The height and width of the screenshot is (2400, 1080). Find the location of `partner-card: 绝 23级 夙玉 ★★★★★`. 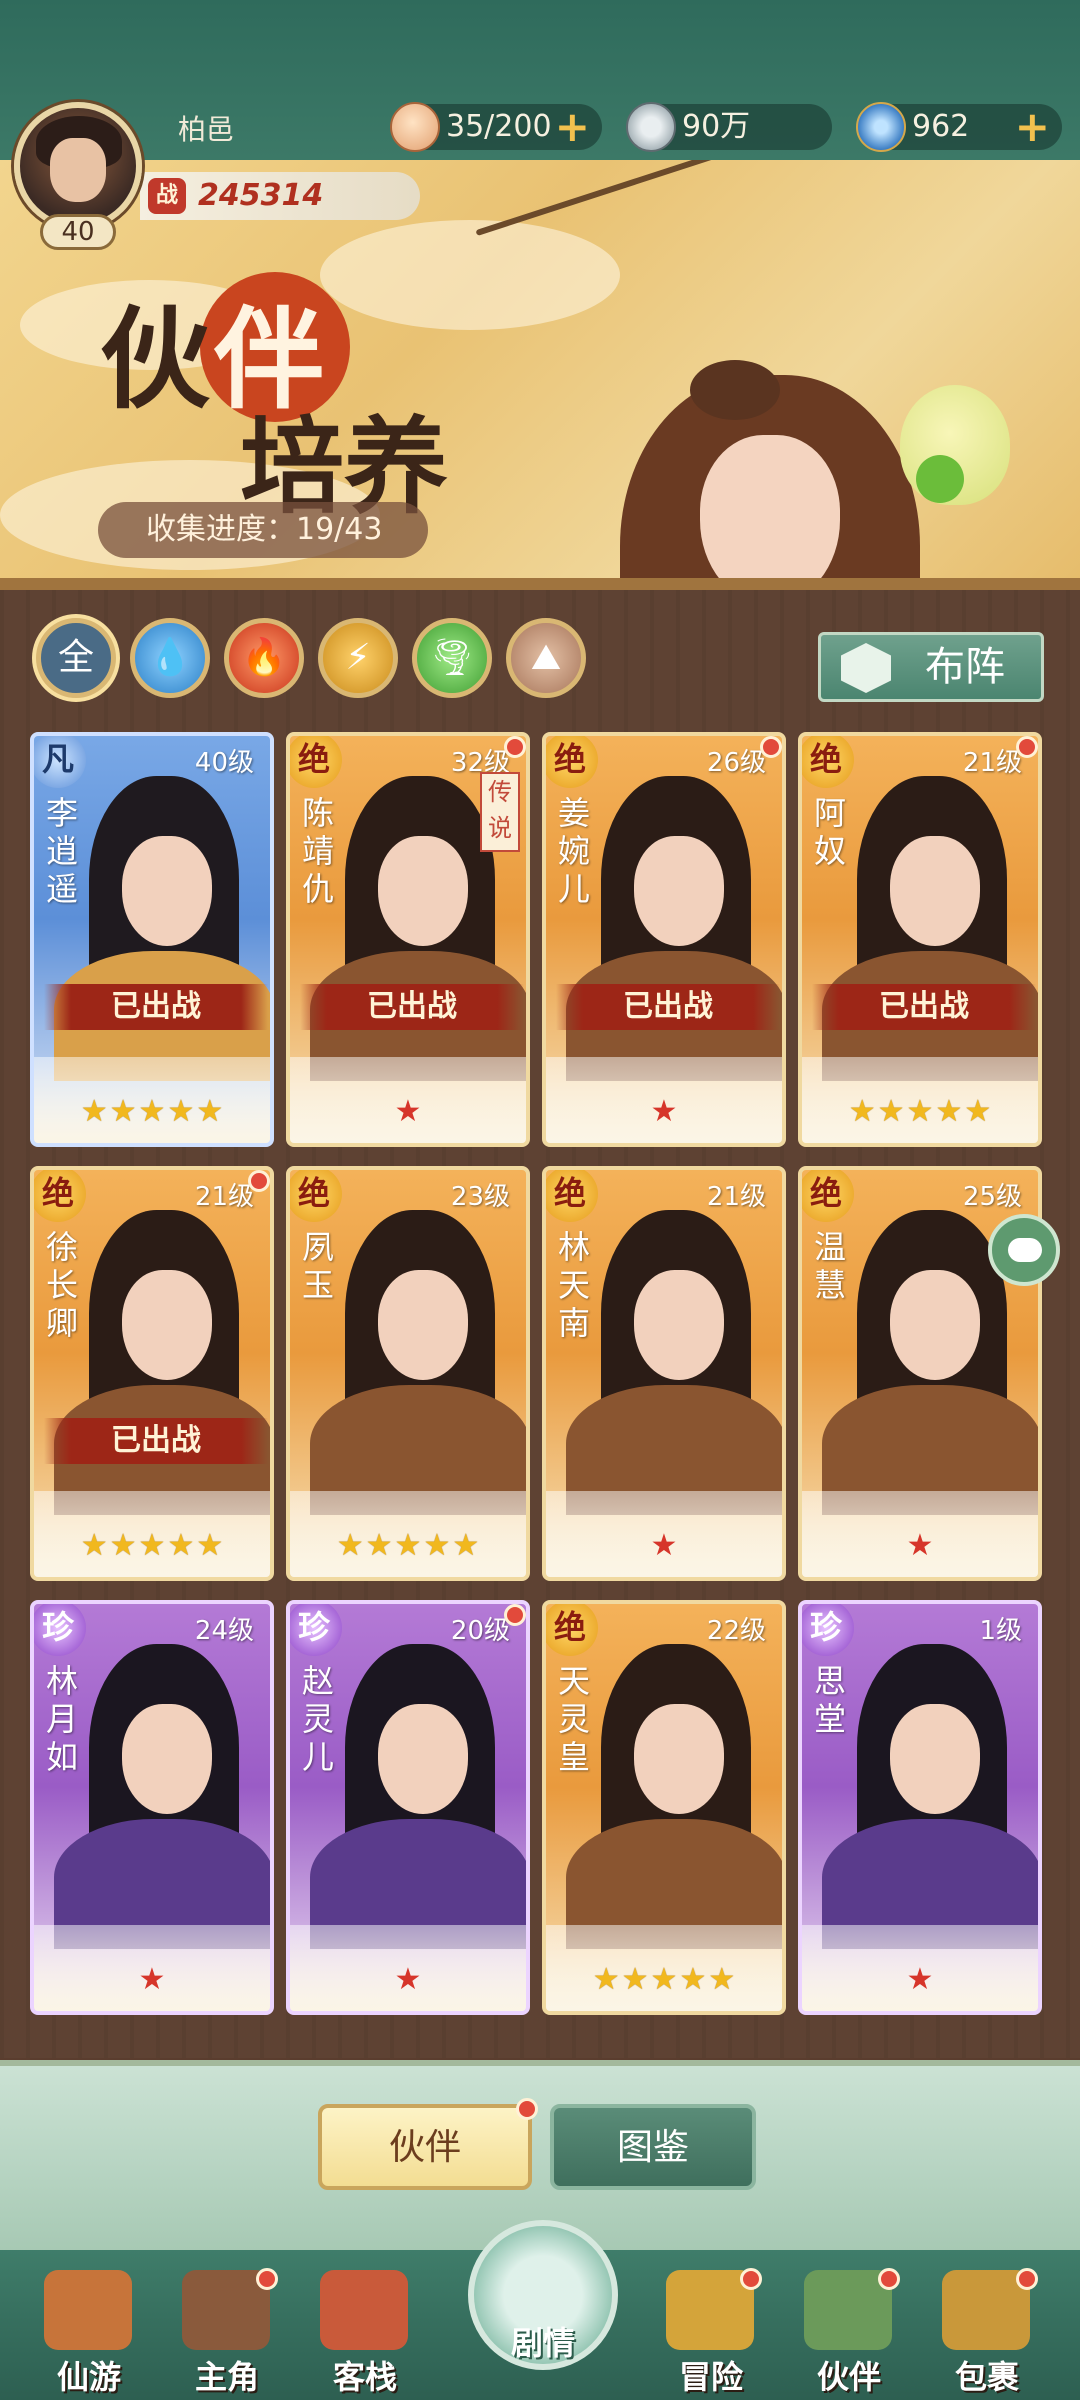

partner-card: 绝 23级 夙玉 ★★★★★ is located at coordinates (408, 1373).